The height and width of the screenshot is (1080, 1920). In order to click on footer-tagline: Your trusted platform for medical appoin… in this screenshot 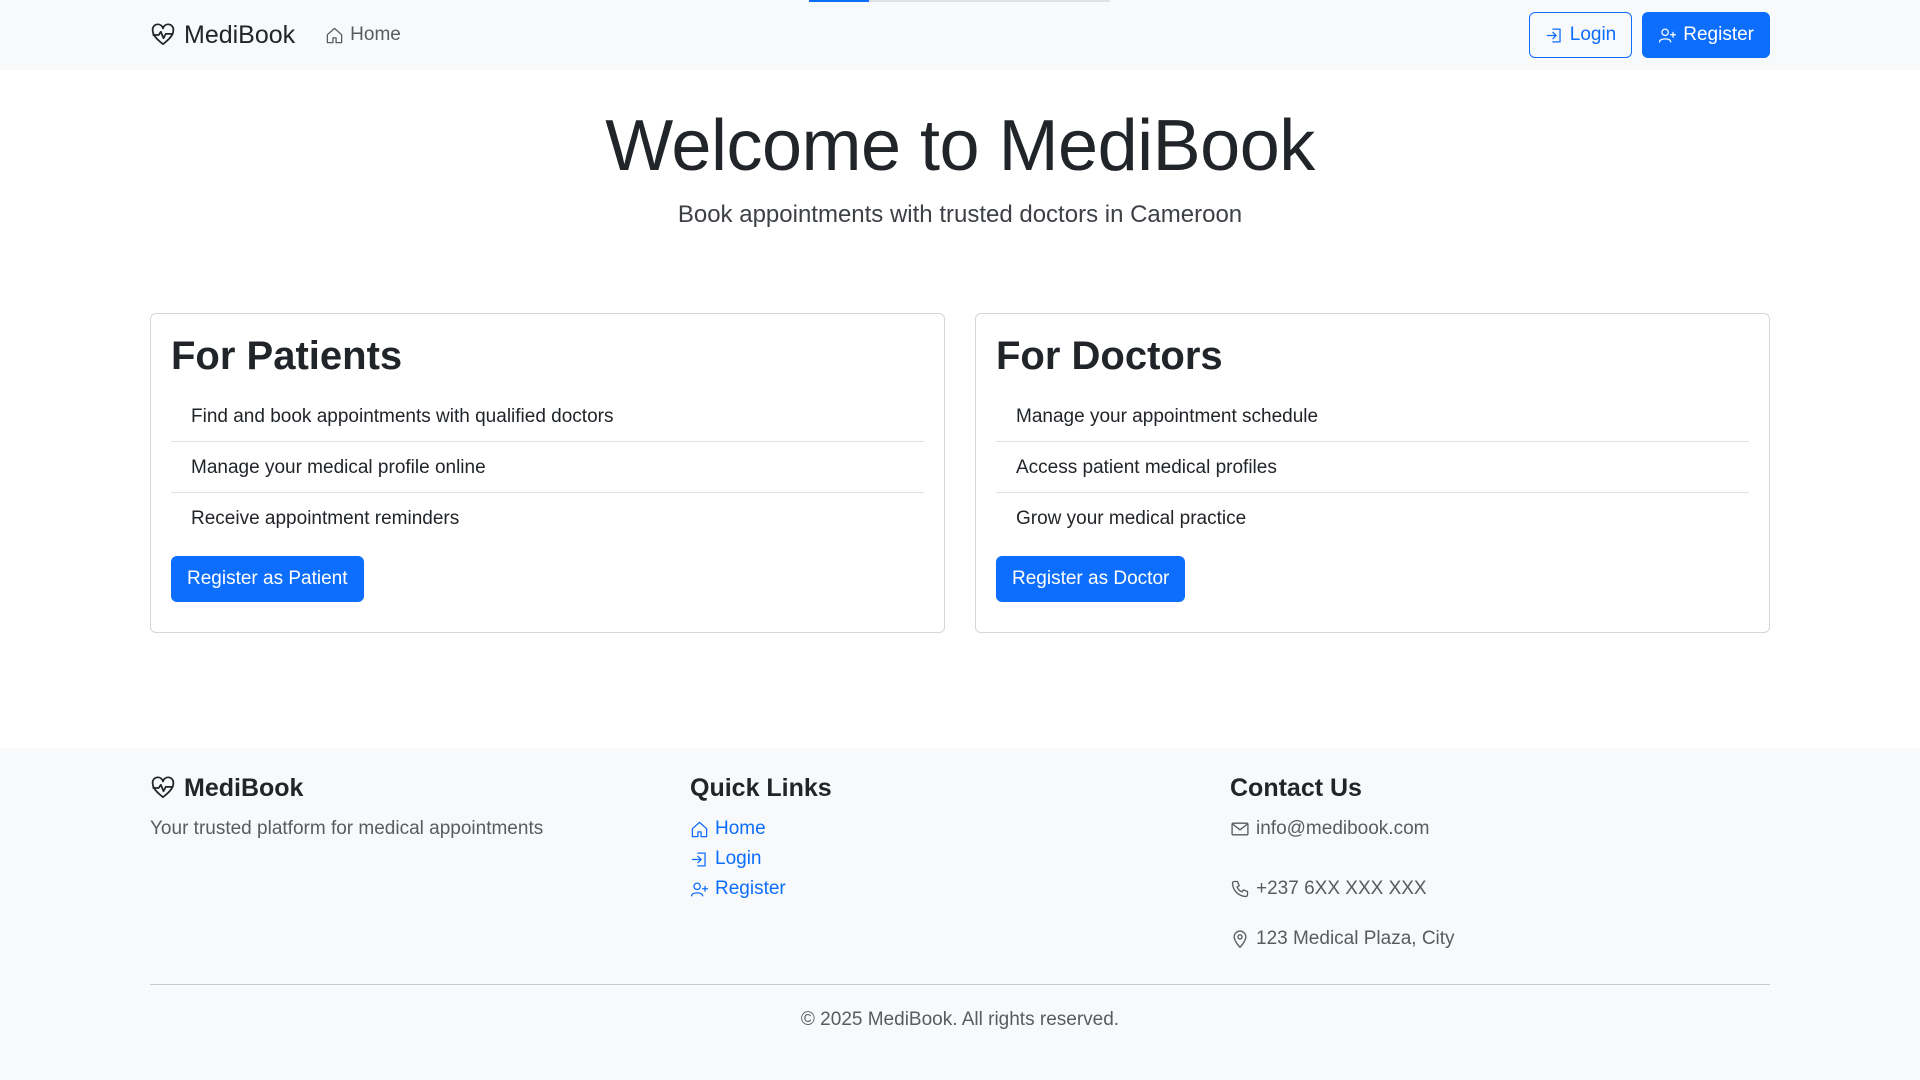, I will do `click(347, 828)`.